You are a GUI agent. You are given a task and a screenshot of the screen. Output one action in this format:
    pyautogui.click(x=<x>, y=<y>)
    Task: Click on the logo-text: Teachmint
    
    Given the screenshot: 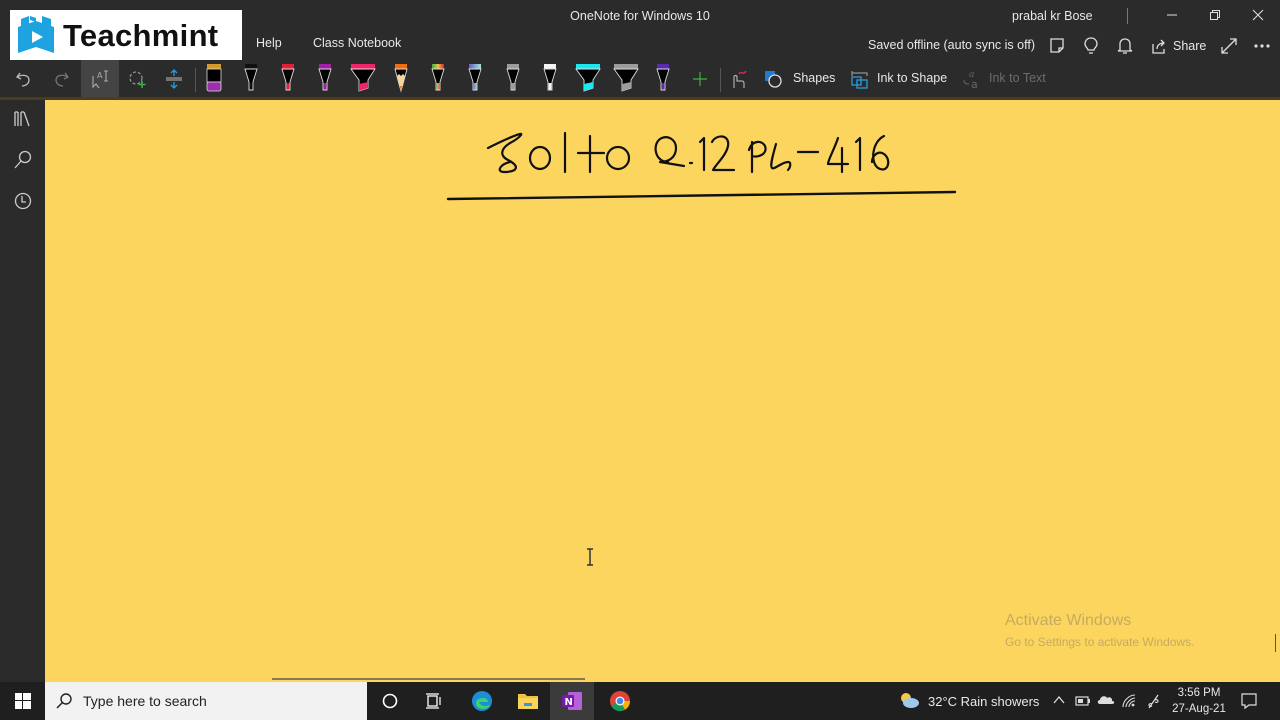 What is the action you would take?
    pyautogui.click(x=141, y=35)
    